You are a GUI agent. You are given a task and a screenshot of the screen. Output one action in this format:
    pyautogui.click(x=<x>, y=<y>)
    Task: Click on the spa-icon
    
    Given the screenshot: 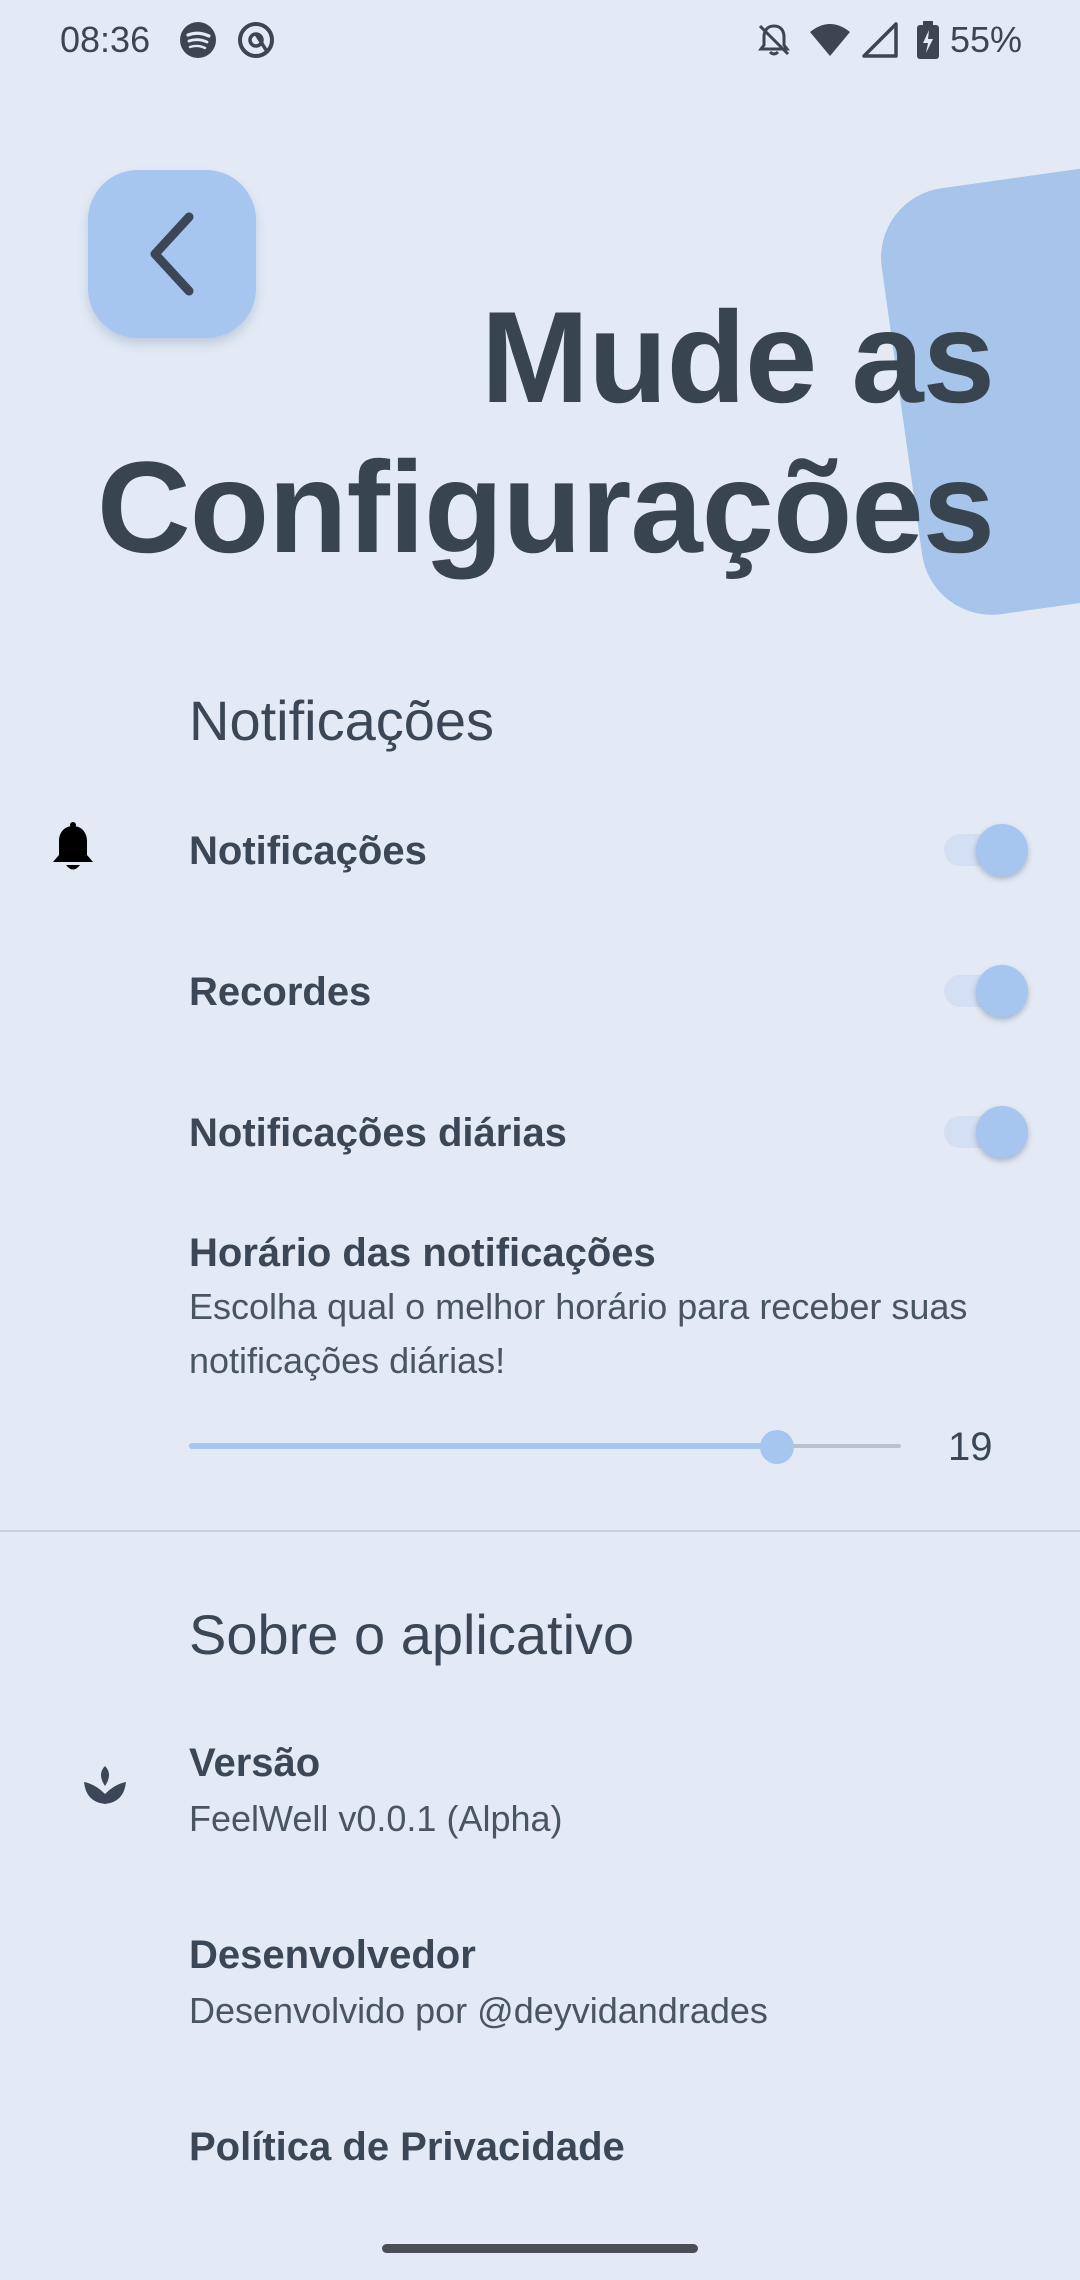 What is the action you would take?
    pyautogui.click(x=105, y=1785)
    